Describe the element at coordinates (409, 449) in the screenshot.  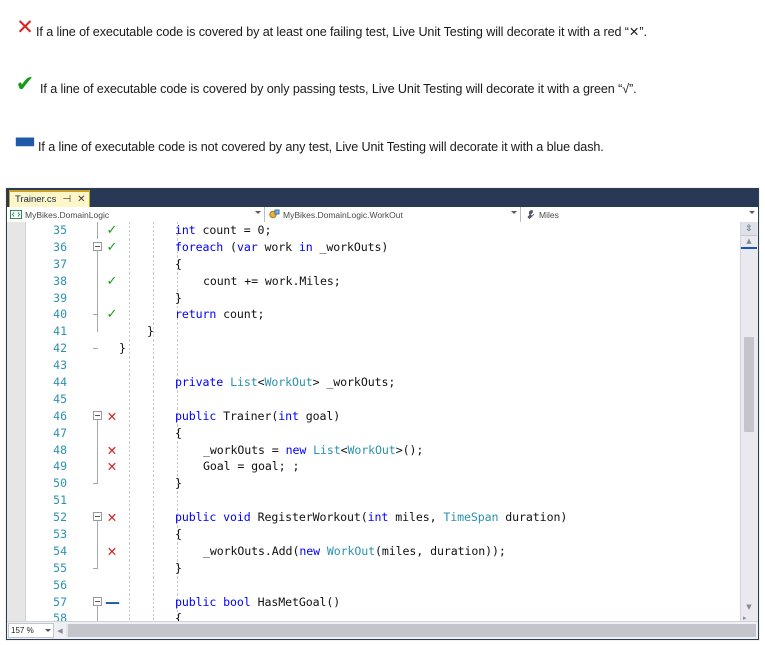
I see `code-token: >();` at that location.